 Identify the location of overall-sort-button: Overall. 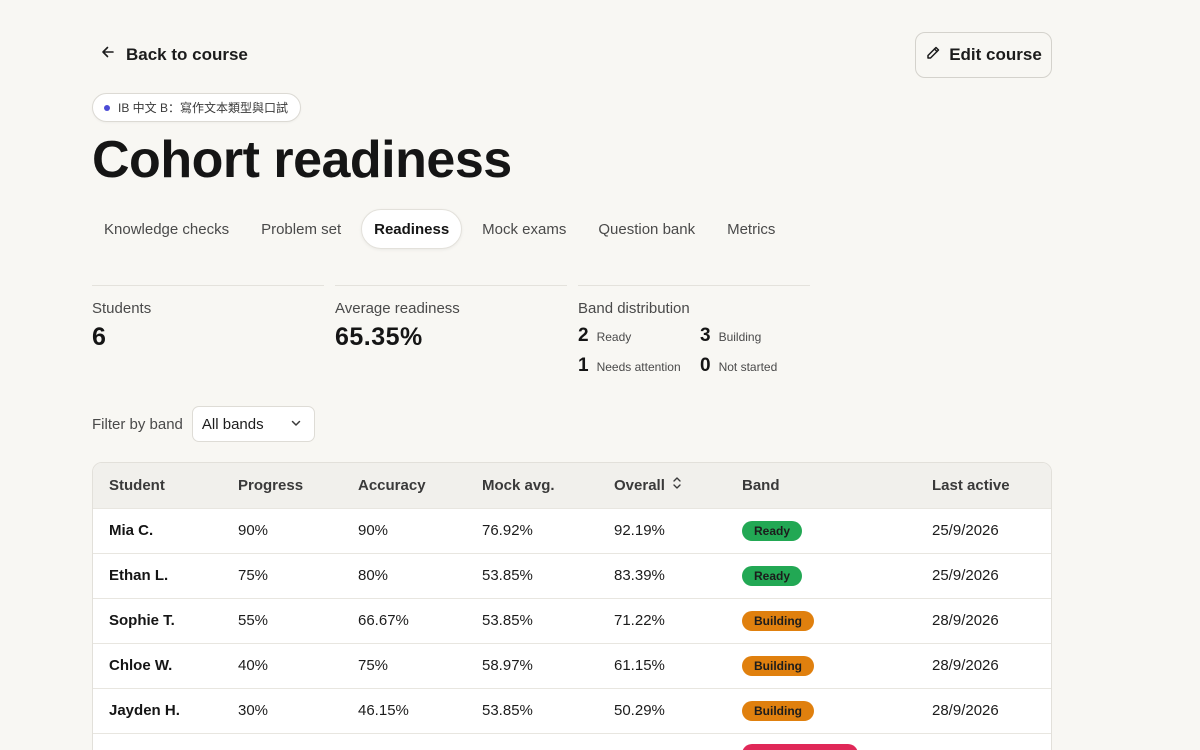
(648, 485).